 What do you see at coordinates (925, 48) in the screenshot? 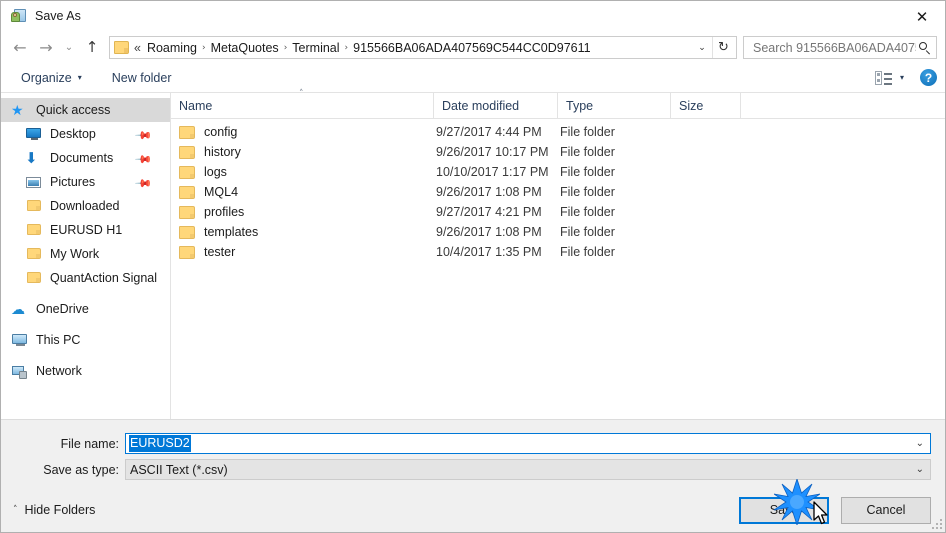
I see `search-icon` at bounding box center [925, 48].